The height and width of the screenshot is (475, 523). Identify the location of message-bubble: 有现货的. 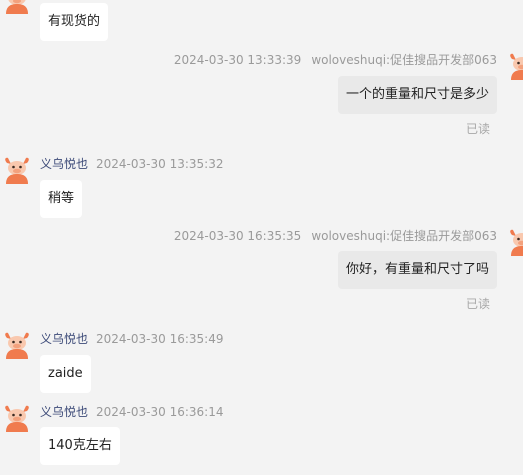
(74, 22).